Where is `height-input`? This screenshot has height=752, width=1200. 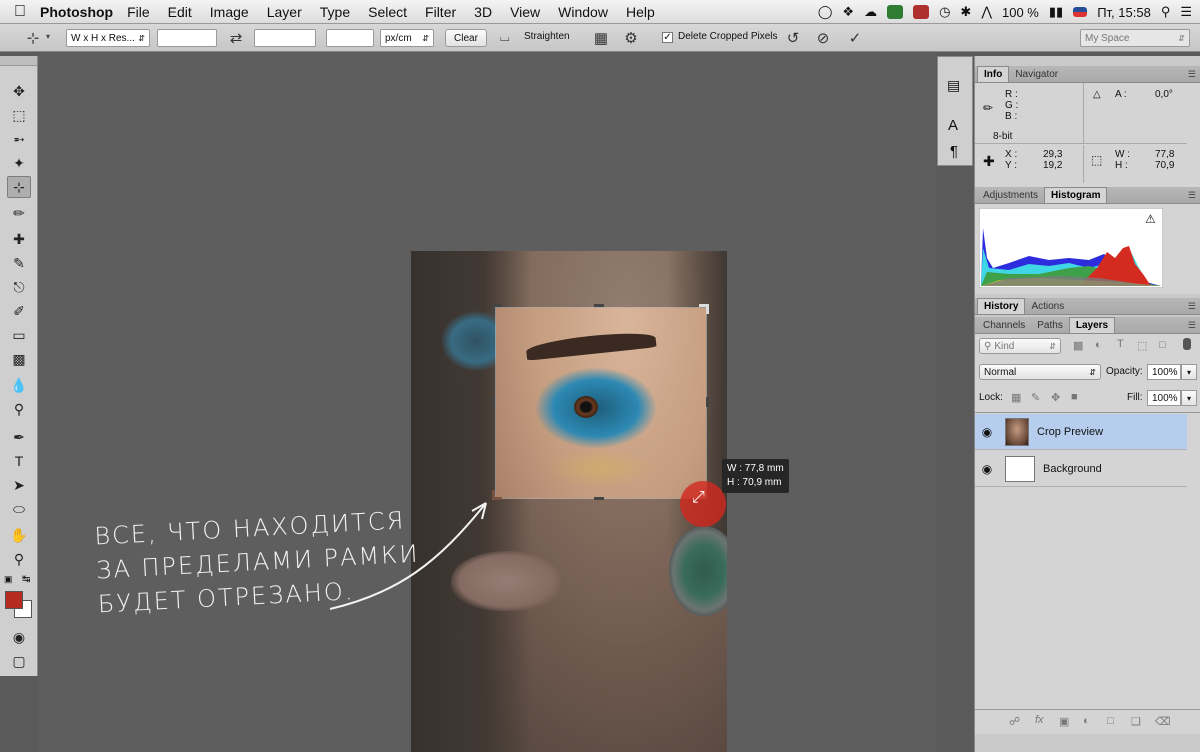 height-input is located at coordinates (285, 38).